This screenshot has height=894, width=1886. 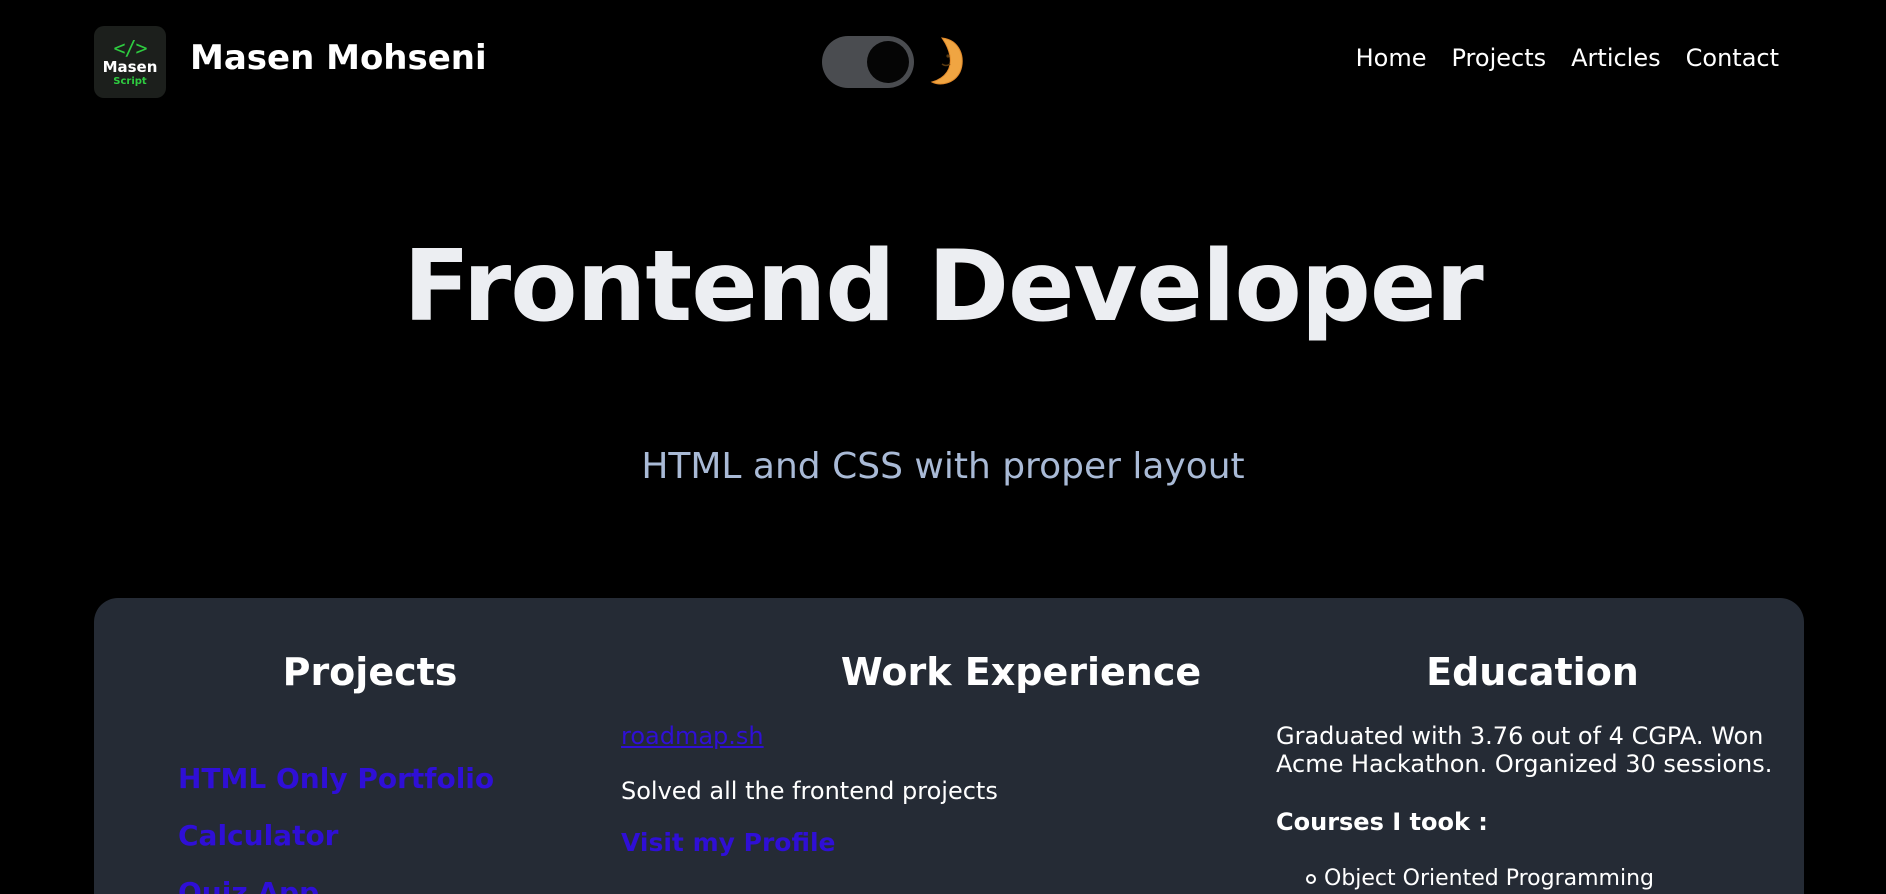 I want to click on toggle-knob, so click(x=888, y=62).